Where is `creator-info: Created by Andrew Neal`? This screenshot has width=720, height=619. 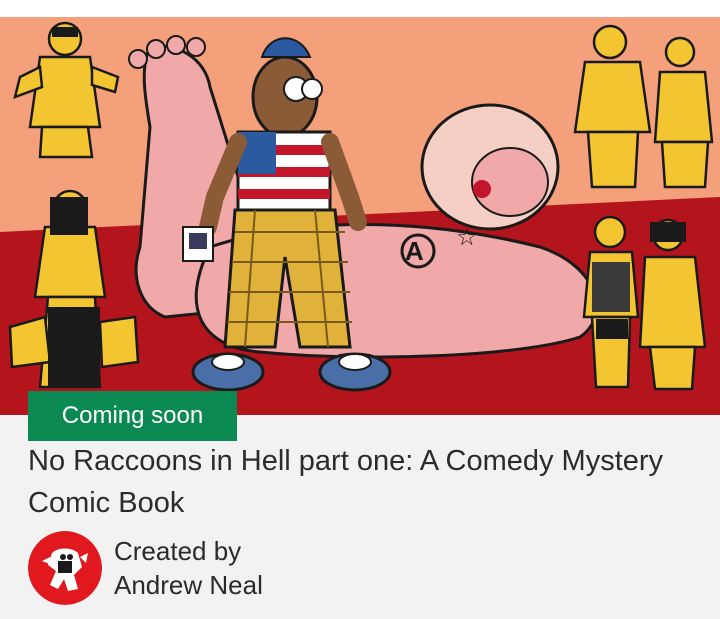 creator-info: Created by Andrew Neal is located at coordinates (145, 568).